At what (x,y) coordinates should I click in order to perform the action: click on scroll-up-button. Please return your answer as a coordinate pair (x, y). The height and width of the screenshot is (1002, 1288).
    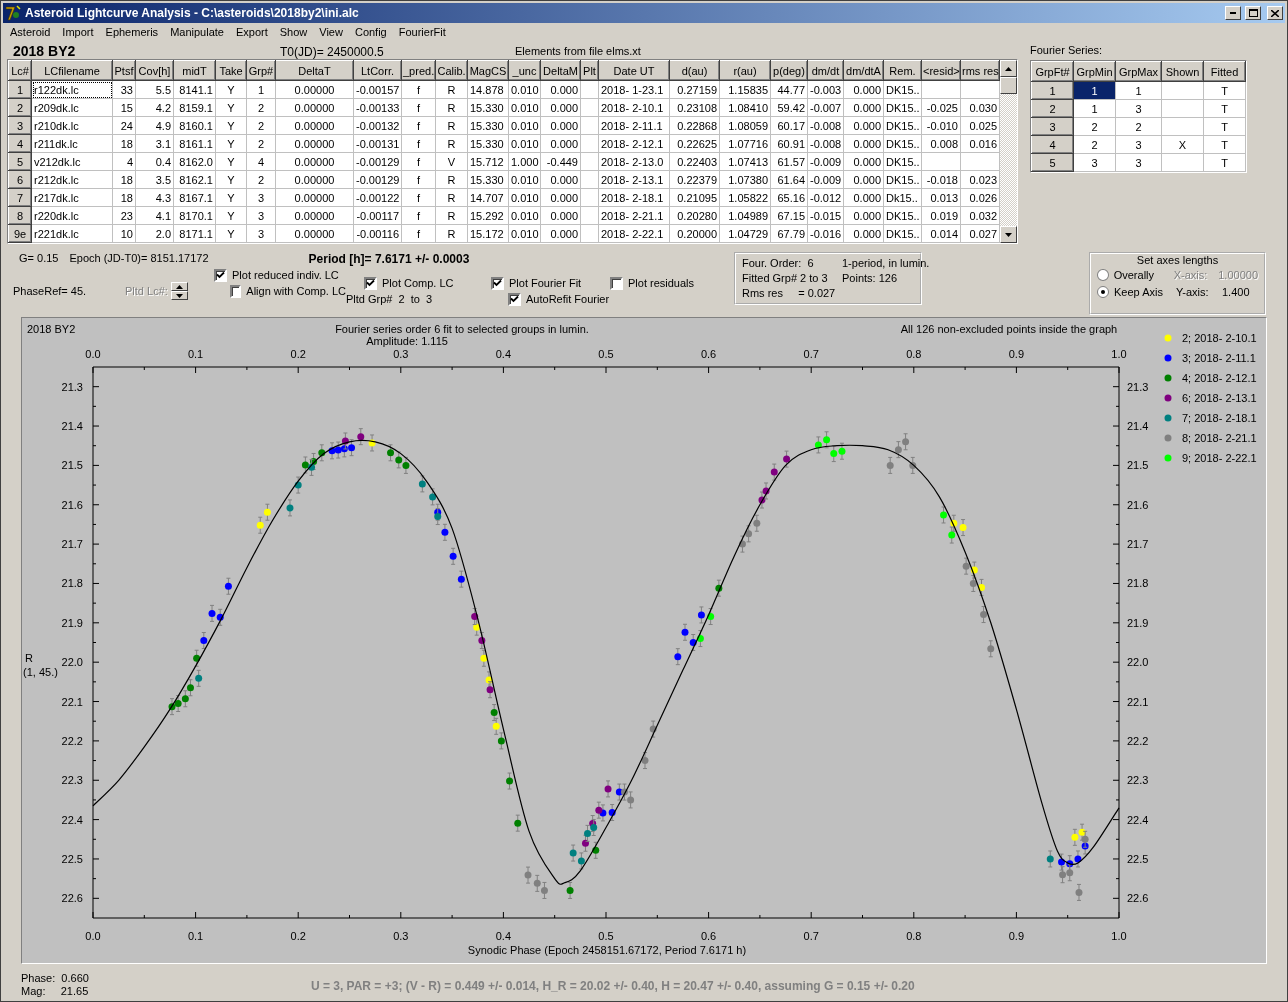
    Looking at the image, I should click on (1008, 68).